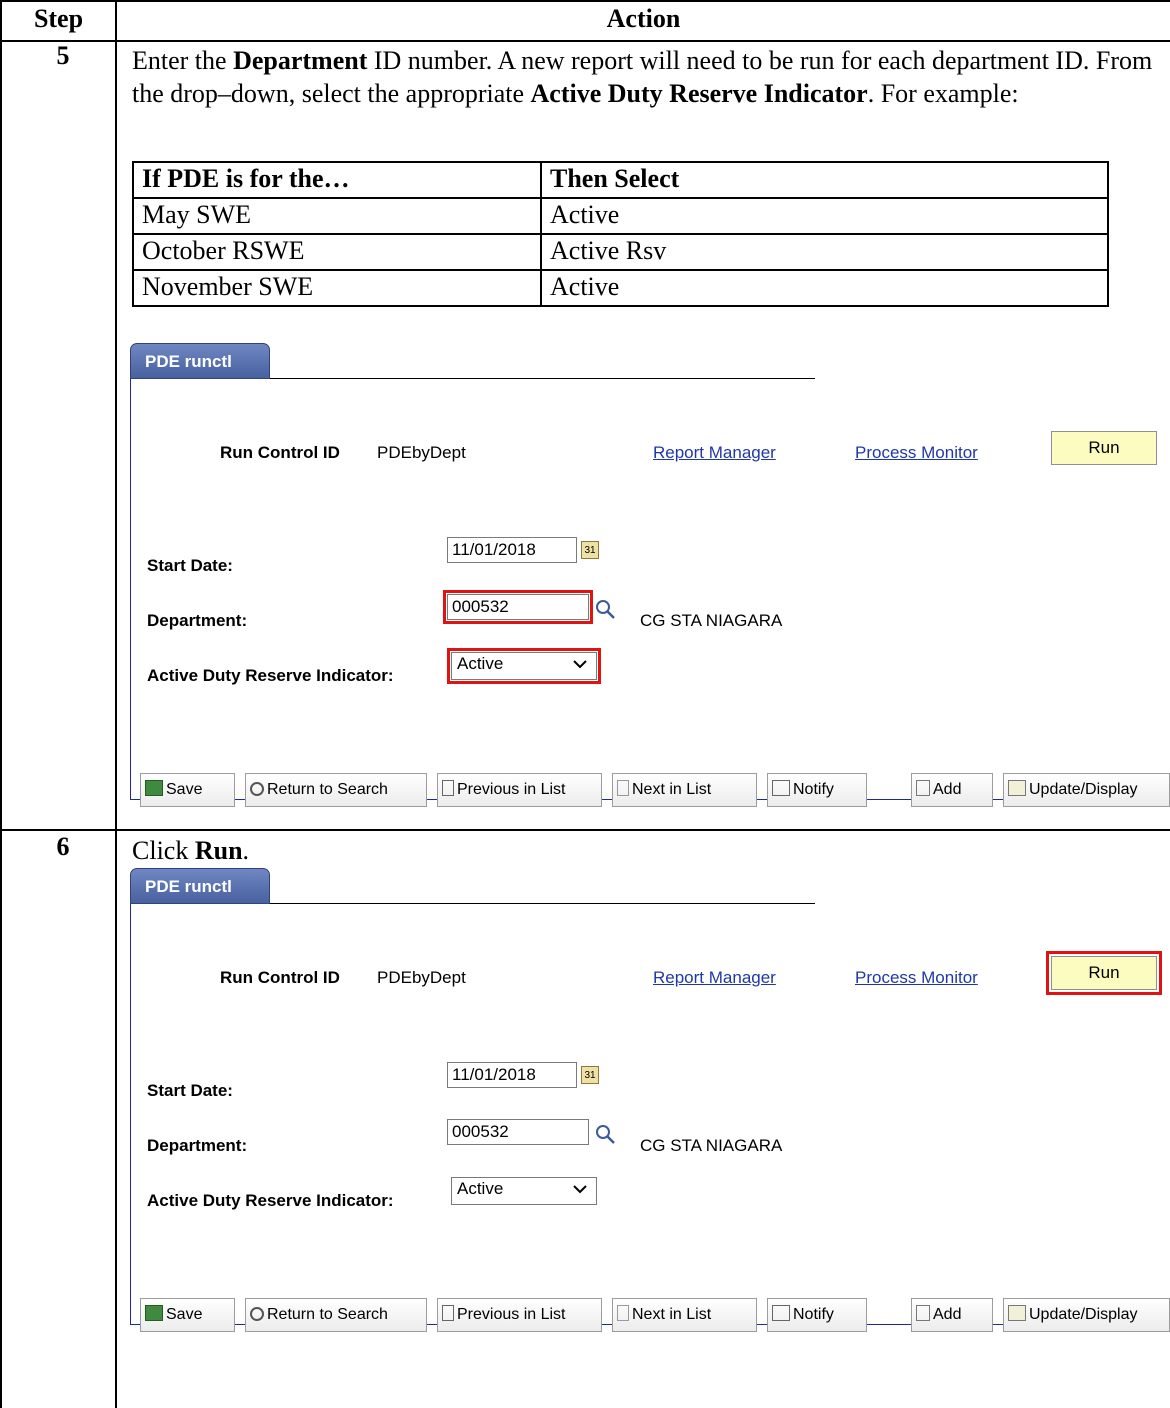 Image resolution: width=1170 pixels, height=1408 pixels. I want to click on table-top-border, so click(585, 1).